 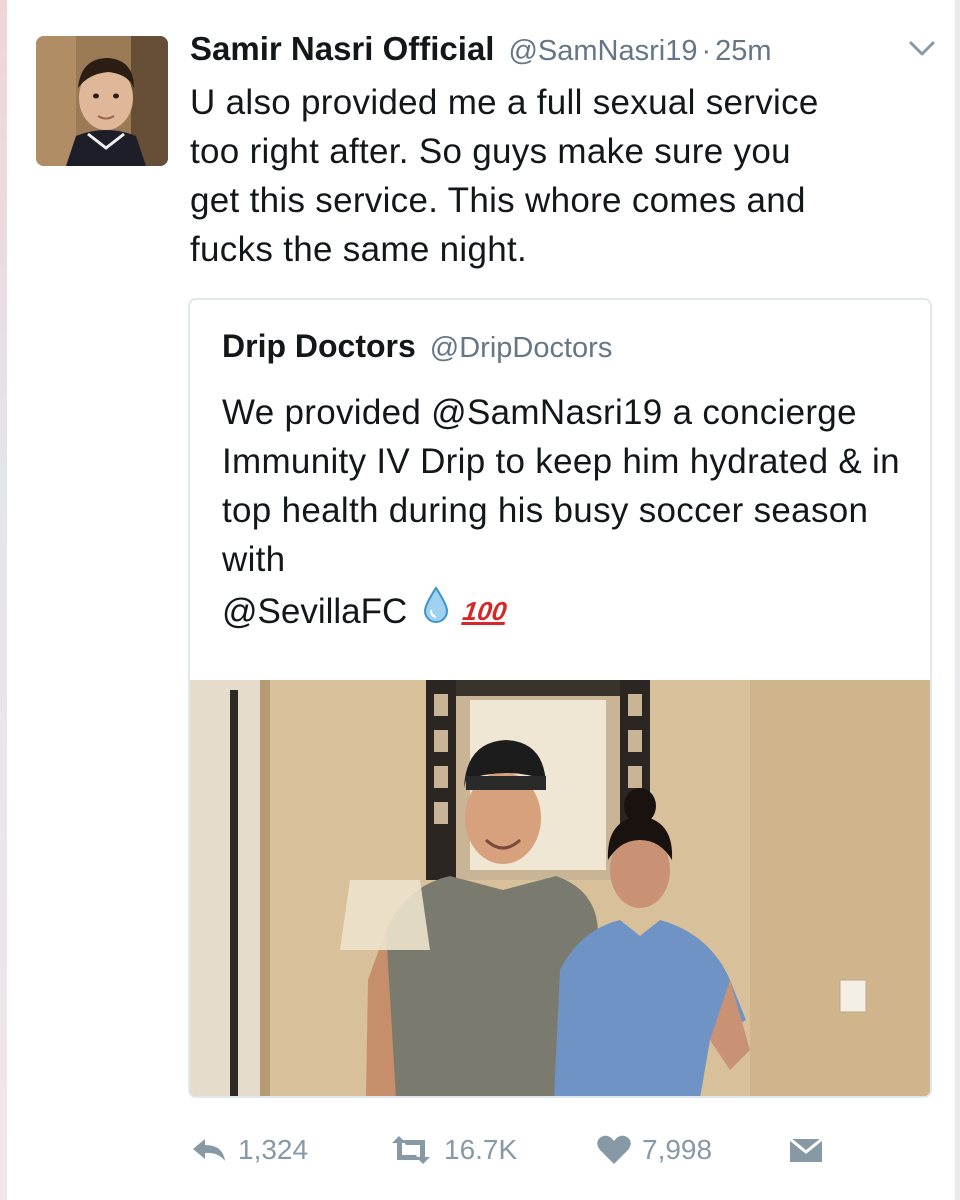 What do you see at coordinates (417, 346) in the screenshot?
I see `quoted-tweet-header: Drip Doctors @DripDoctors` at bounding box center [417, 346].